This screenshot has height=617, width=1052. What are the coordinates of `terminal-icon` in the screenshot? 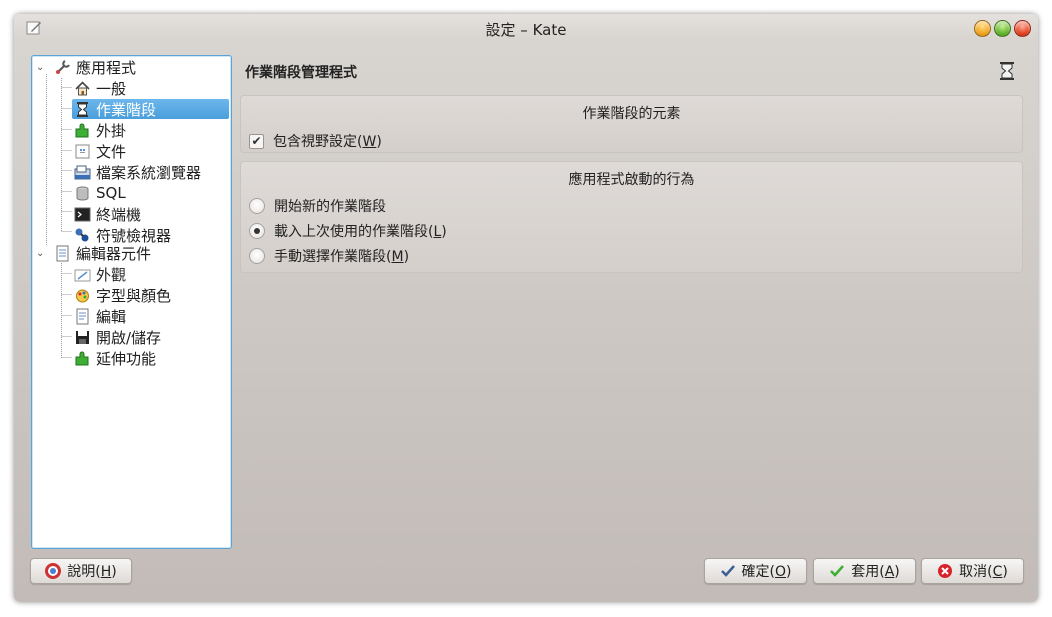 It's located at (82, 214).